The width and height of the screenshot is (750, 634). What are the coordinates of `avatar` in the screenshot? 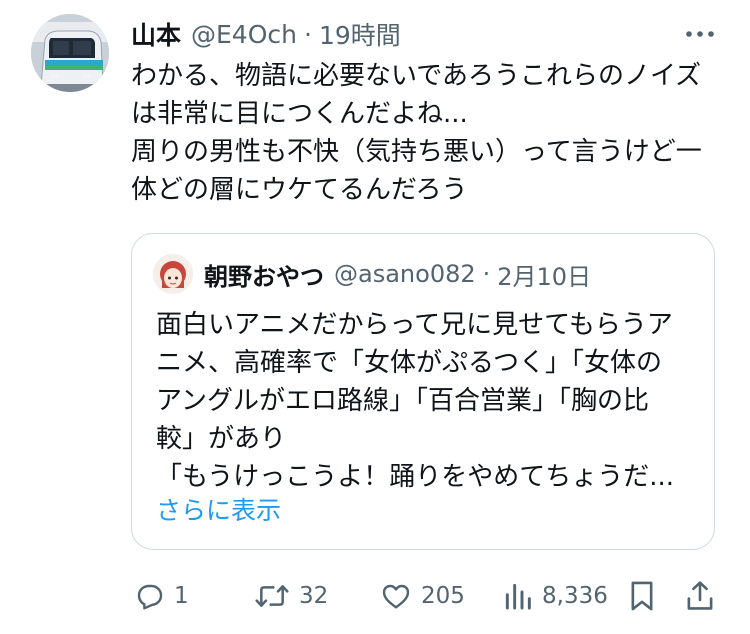 It's located at (70, 53).